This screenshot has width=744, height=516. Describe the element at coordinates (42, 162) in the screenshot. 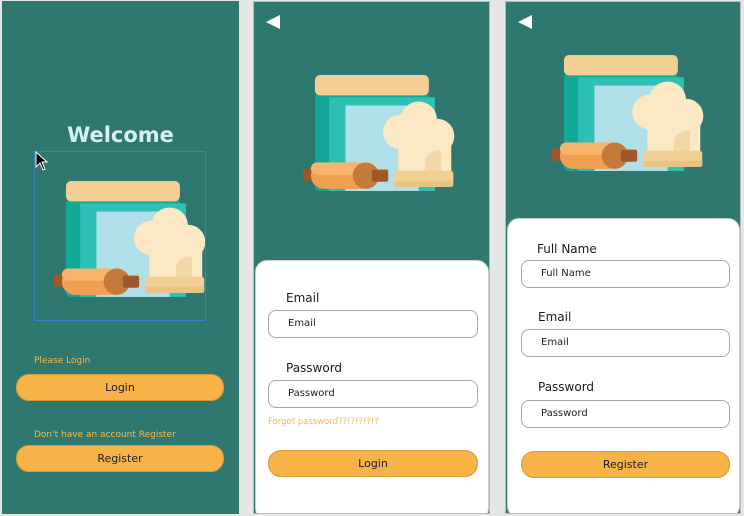

I see `mouse-cursor-icon` at that location.